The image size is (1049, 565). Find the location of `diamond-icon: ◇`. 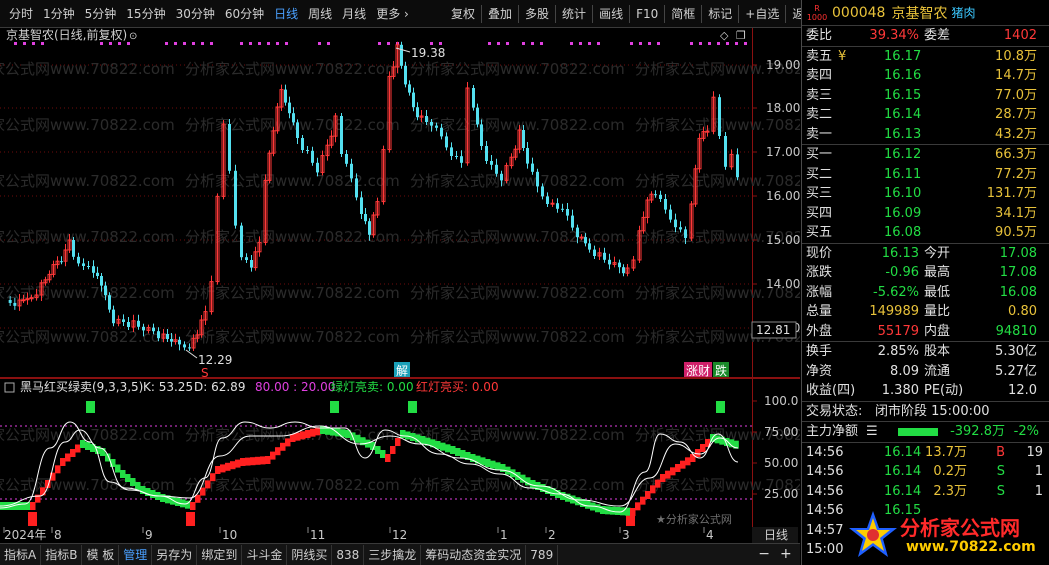

diamond-icon: ◇ is located at coordinates (724, 35).